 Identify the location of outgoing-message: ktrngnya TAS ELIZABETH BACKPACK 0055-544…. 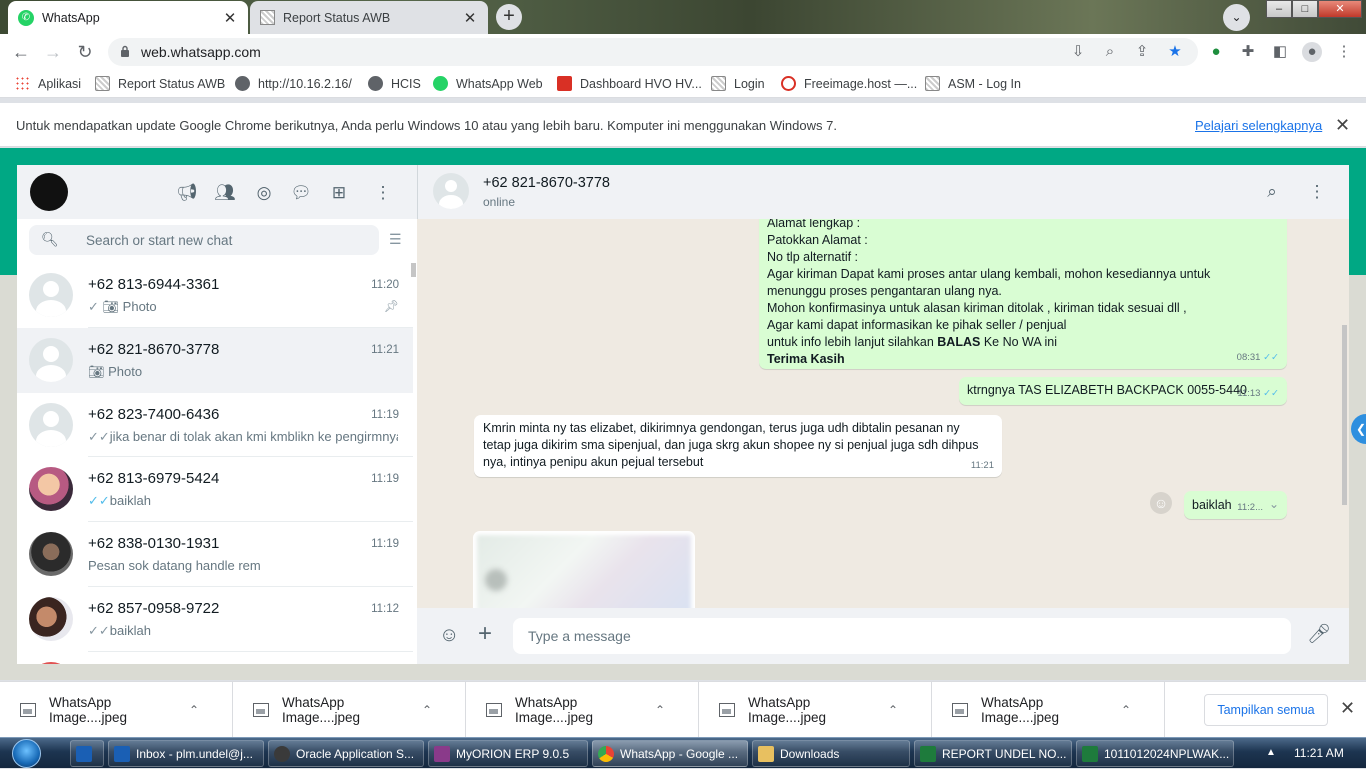
(1123, 391).